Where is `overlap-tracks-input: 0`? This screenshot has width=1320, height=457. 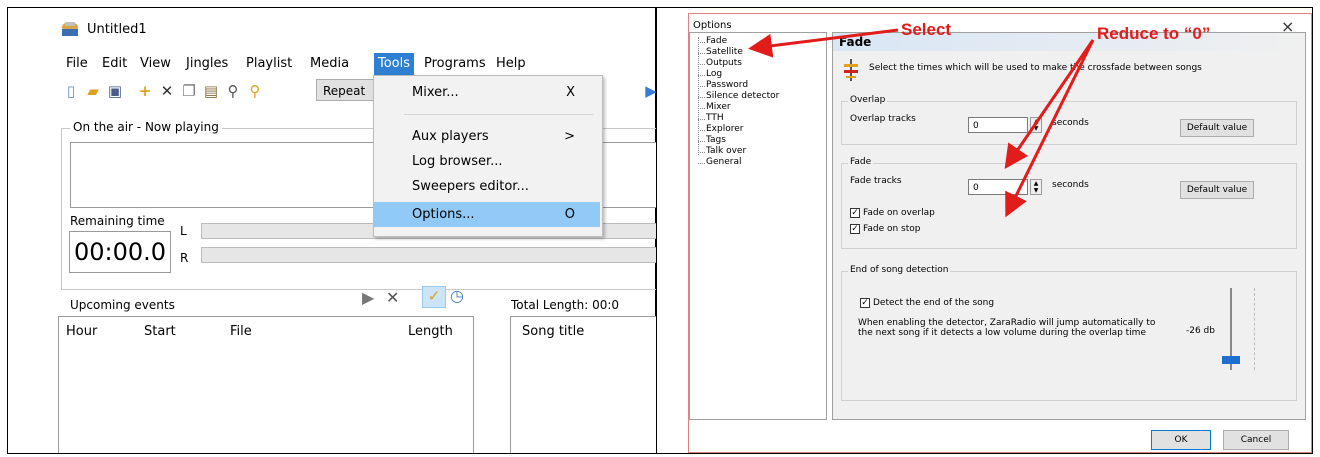
overlap-tracks-input: 0 is located at coordinates (998, 125).